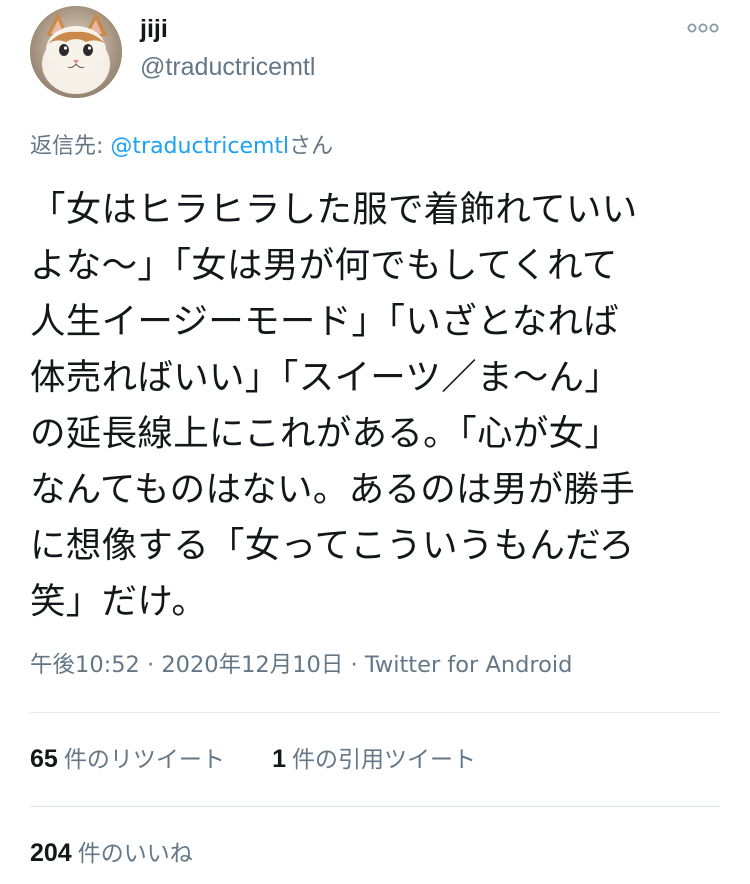 Image resolution: width=750 pixels, height=884 pixels. Describe the element at coordinates (279, 759) in the screenshot. I see `quotes-count: 1` at that location.